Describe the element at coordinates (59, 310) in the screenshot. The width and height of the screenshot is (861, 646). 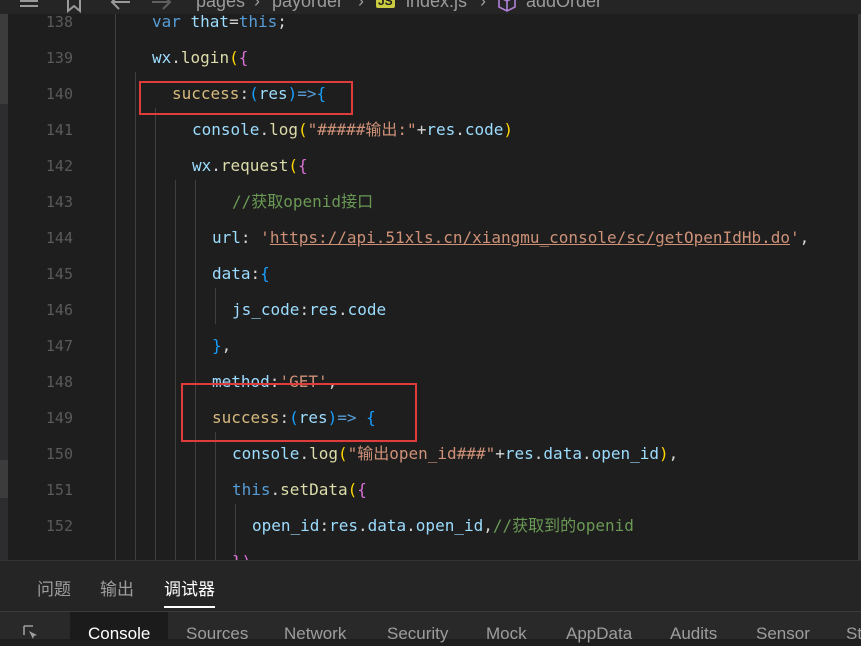
I see `line-number: 146` at that location.